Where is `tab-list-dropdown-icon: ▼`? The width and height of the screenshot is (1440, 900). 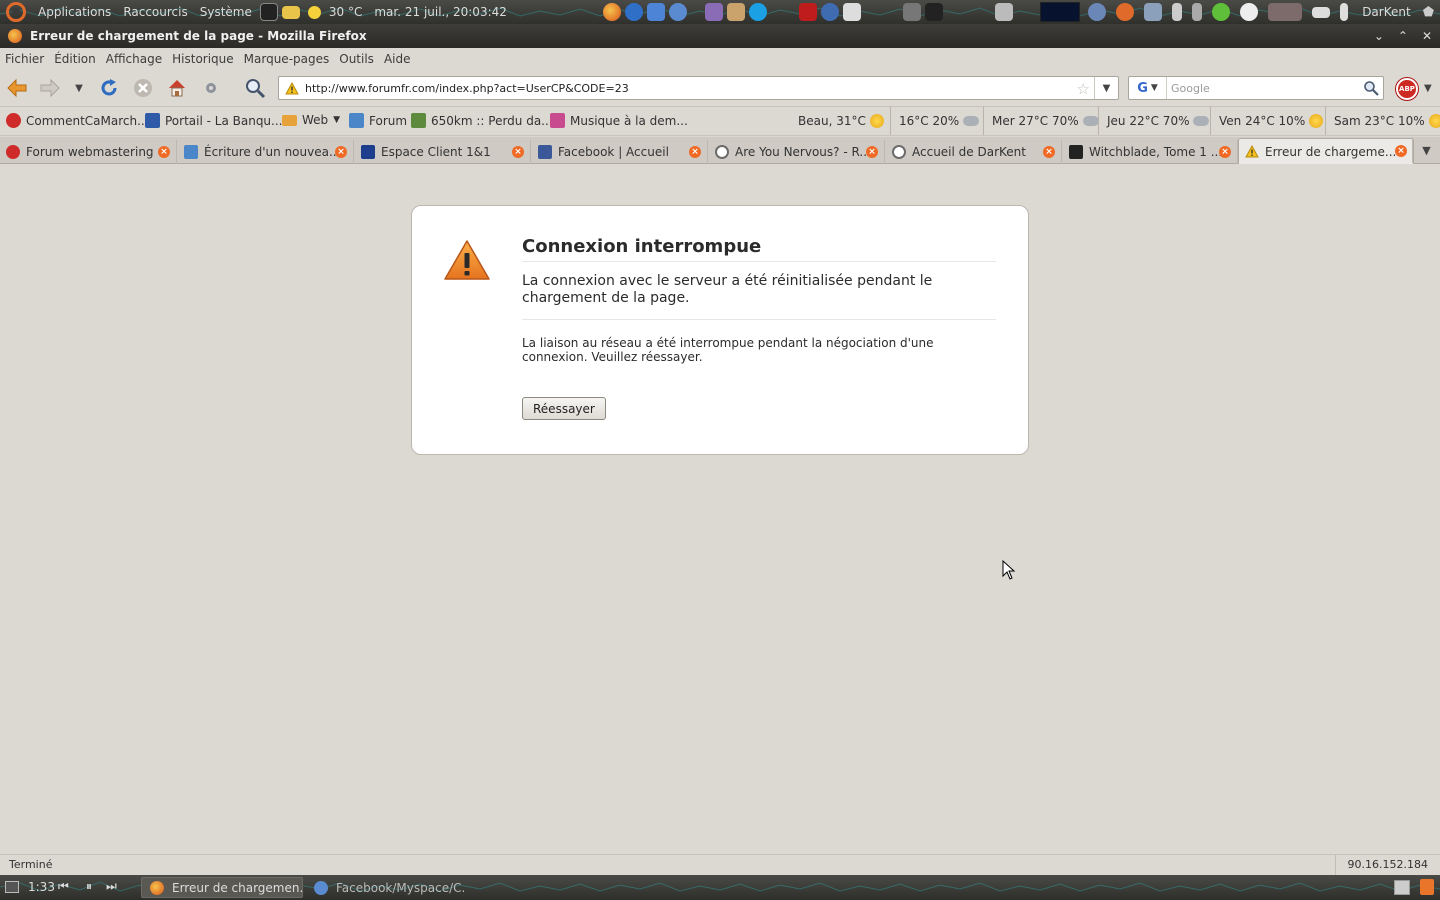 tab-list-dropdown-icon: ▼ is located at coordinates (1426, 150).